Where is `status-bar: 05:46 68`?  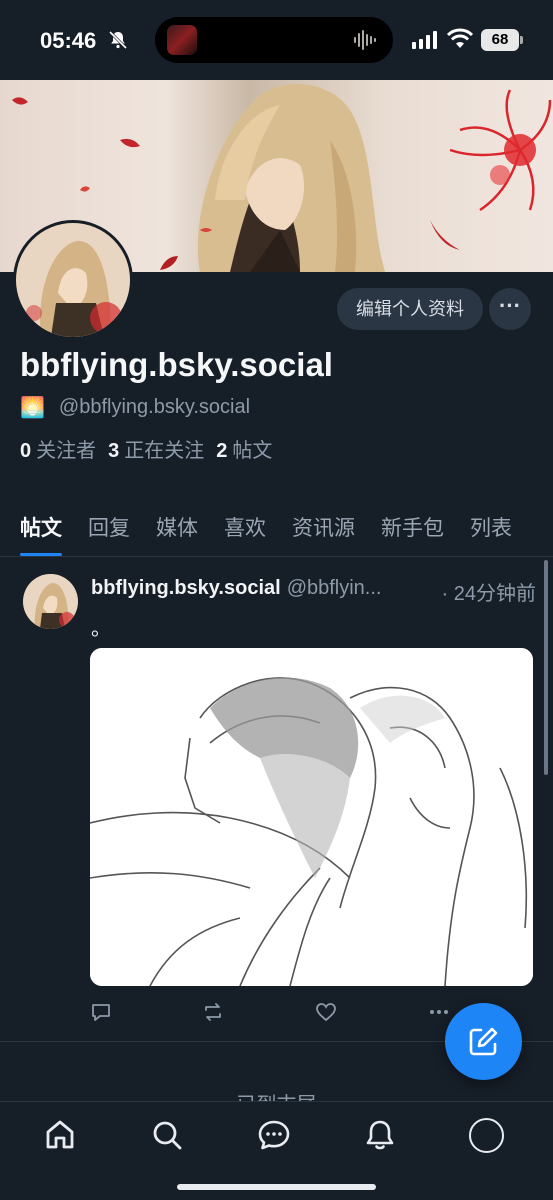 status-bar: 05:46 68 is located at coordinates (276, 40).